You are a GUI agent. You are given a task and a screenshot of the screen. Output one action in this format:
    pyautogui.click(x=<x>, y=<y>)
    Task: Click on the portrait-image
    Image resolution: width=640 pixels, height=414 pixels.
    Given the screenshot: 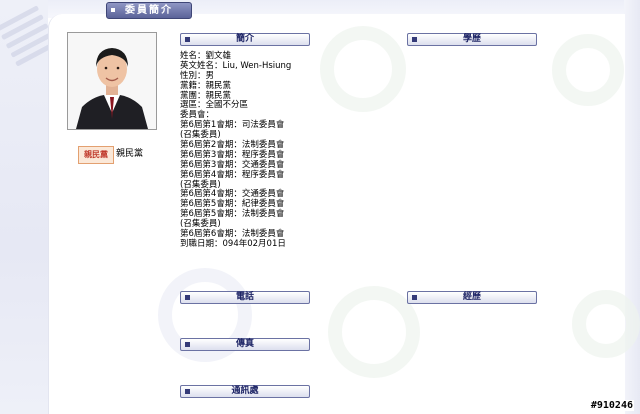 What is the action you would take?
    pyautogui.click(x=112, y=81)
    